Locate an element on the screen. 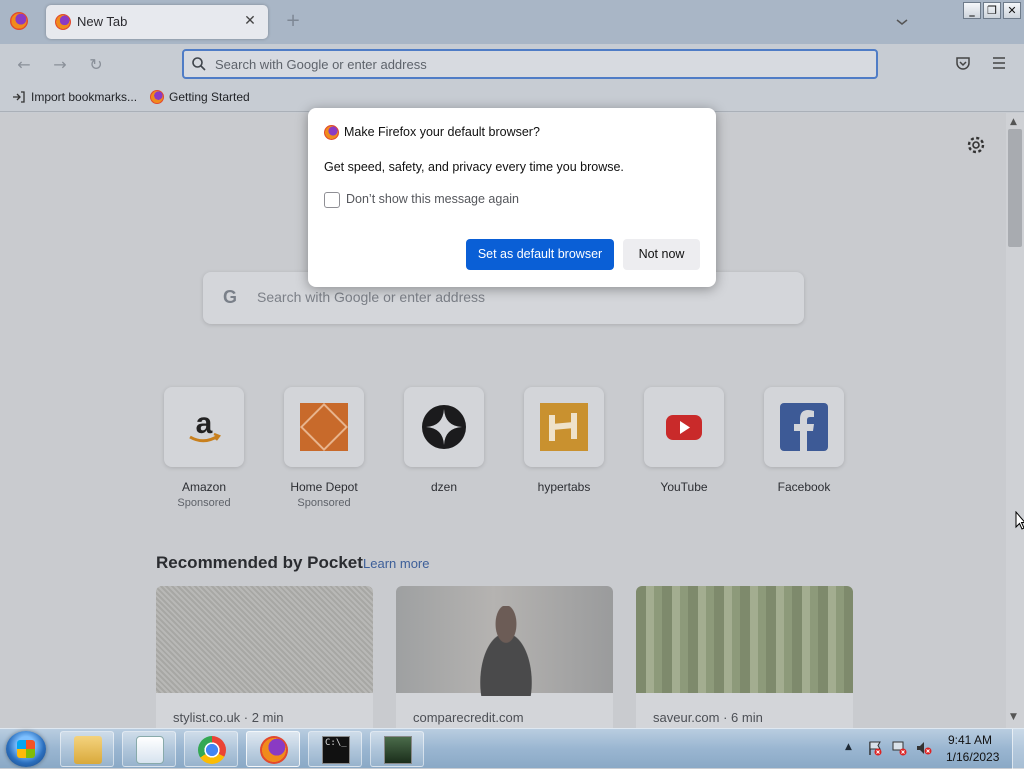  start-button is located at coordinates (26, 749).